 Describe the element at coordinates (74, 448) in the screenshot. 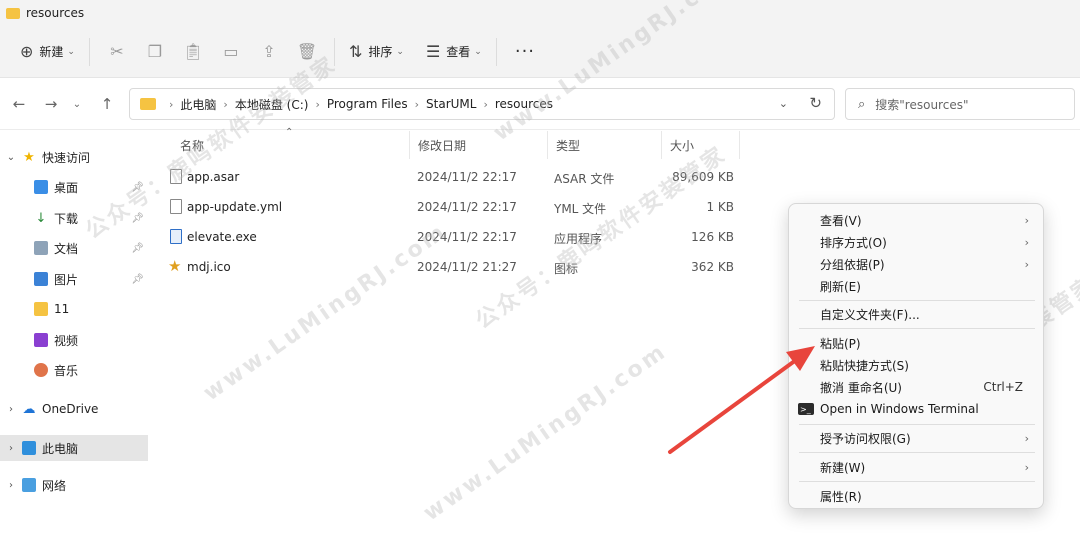

I see `sidebar-item-this-pc: › 此电脑` at that location.